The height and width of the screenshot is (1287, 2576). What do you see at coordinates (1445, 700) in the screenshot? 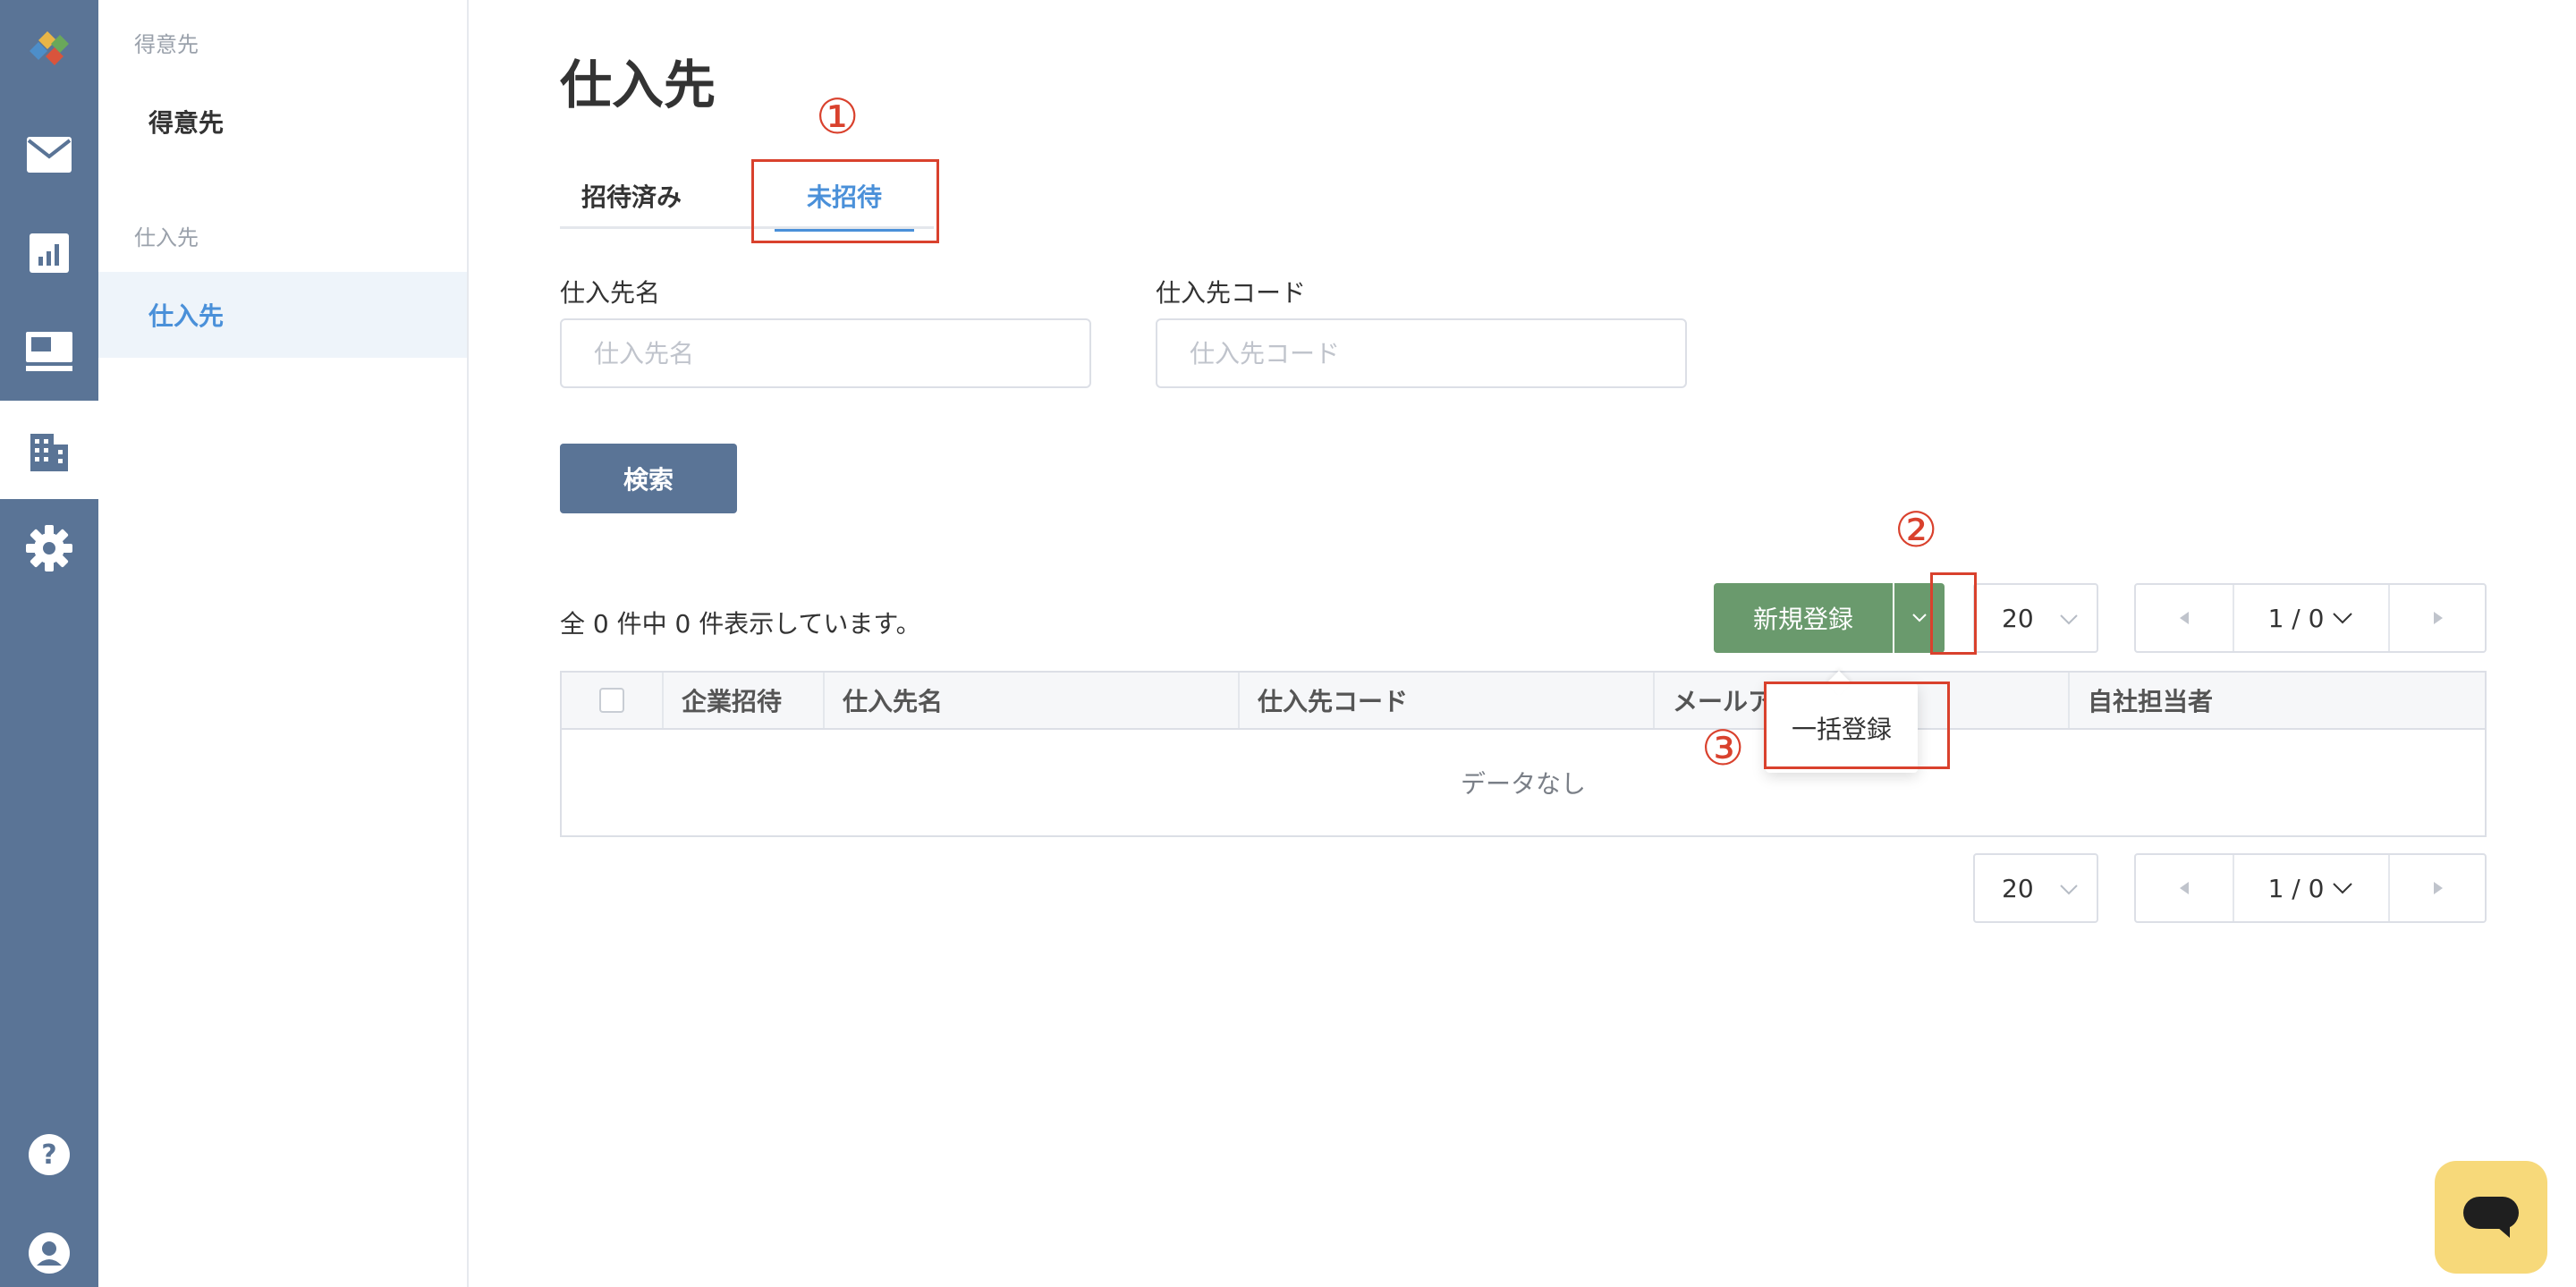
I see `column-header: 仕入先コード` at bounding box center [1445, 700].